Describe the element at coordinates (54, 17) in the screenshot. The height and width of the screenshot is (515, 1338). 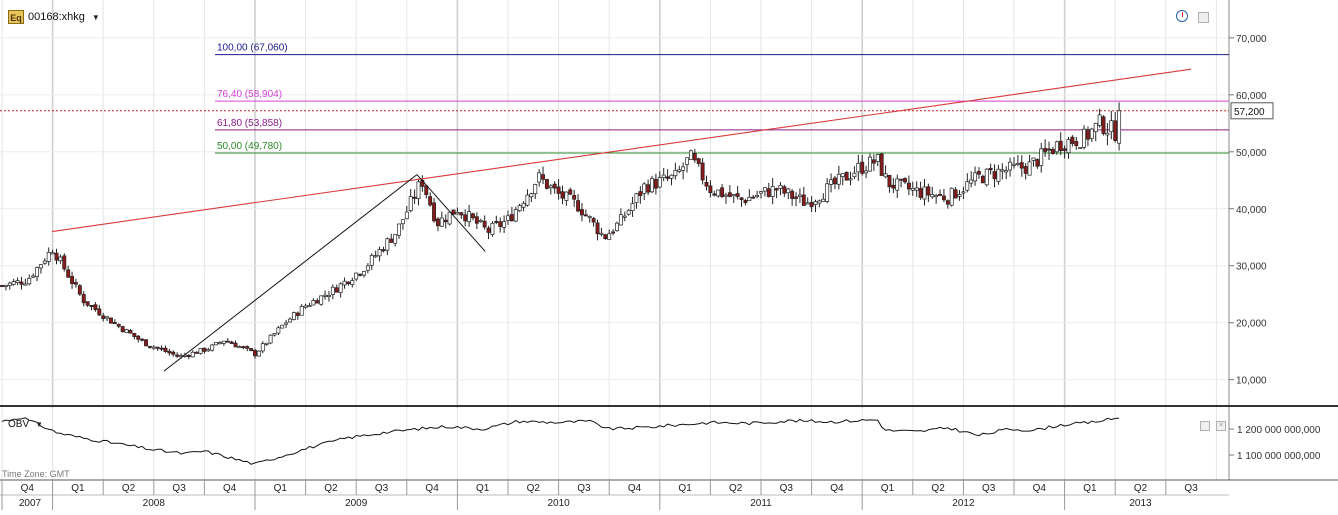
I see `instrument-selector: Eq 00168:xhkg ▼` at that location.